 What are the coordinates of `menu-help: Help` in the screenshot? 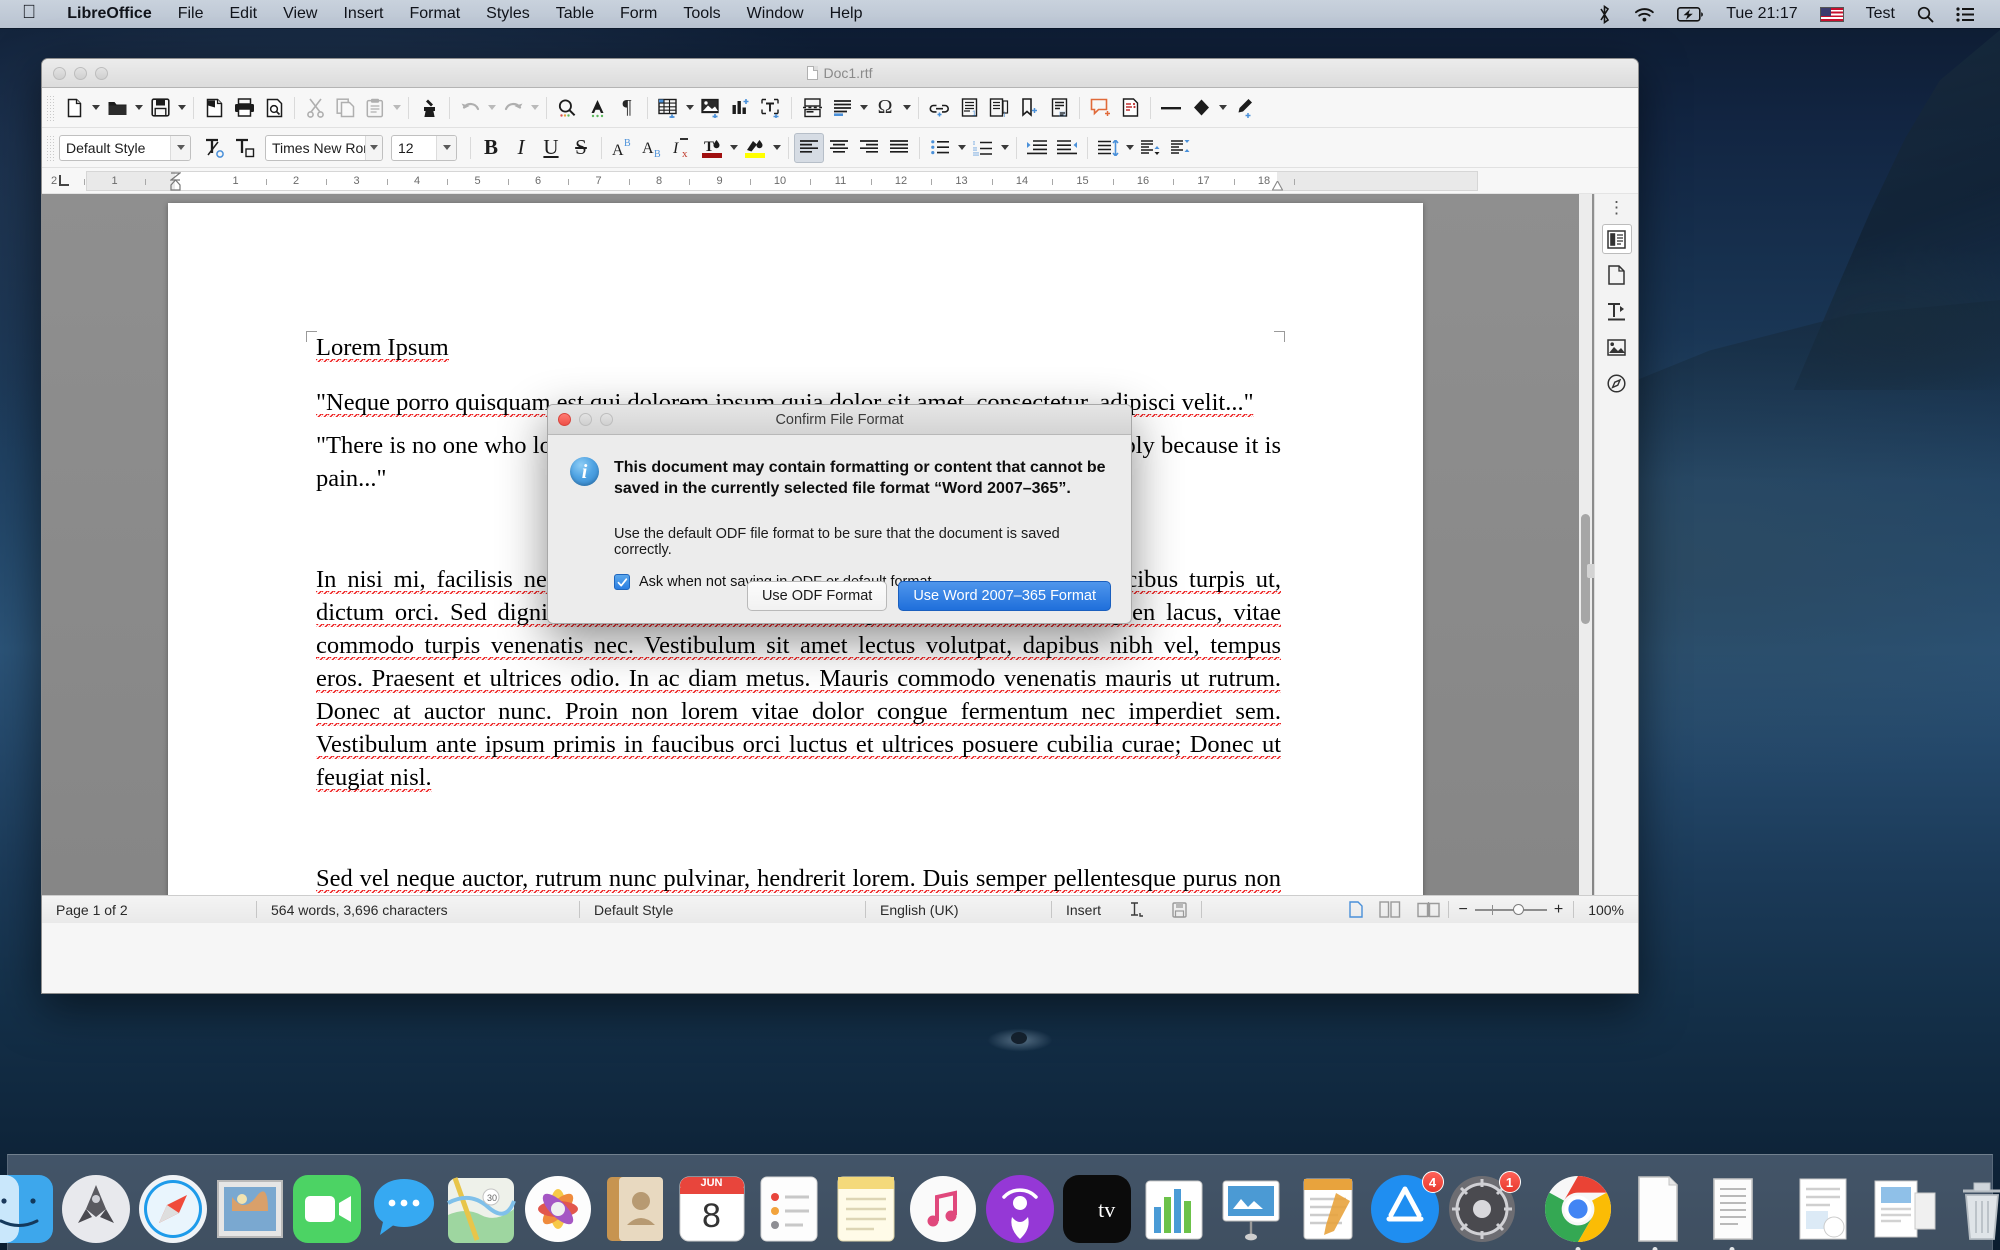 It's located at (846, 14).